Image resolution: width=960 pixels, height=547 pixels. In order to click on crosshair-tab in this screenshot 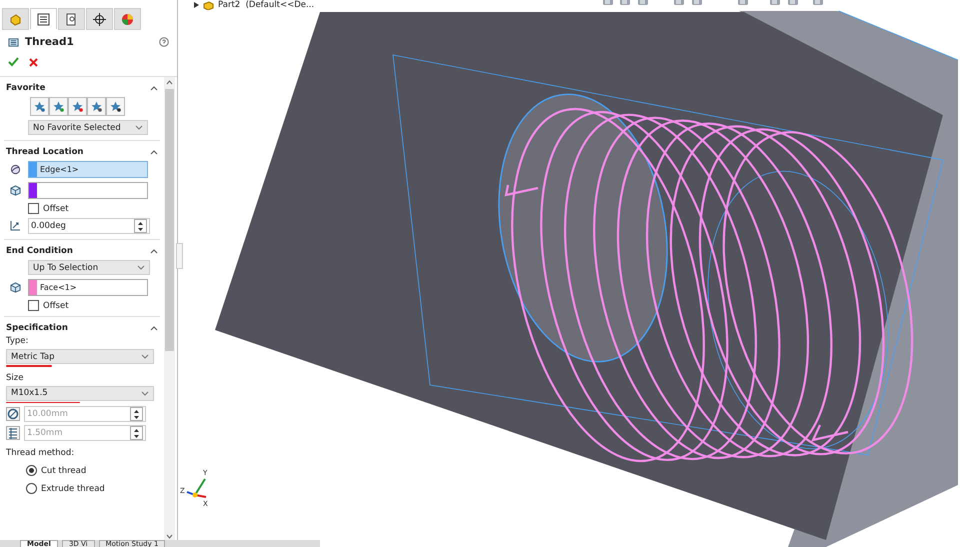, I will do `click(99, 19)`.